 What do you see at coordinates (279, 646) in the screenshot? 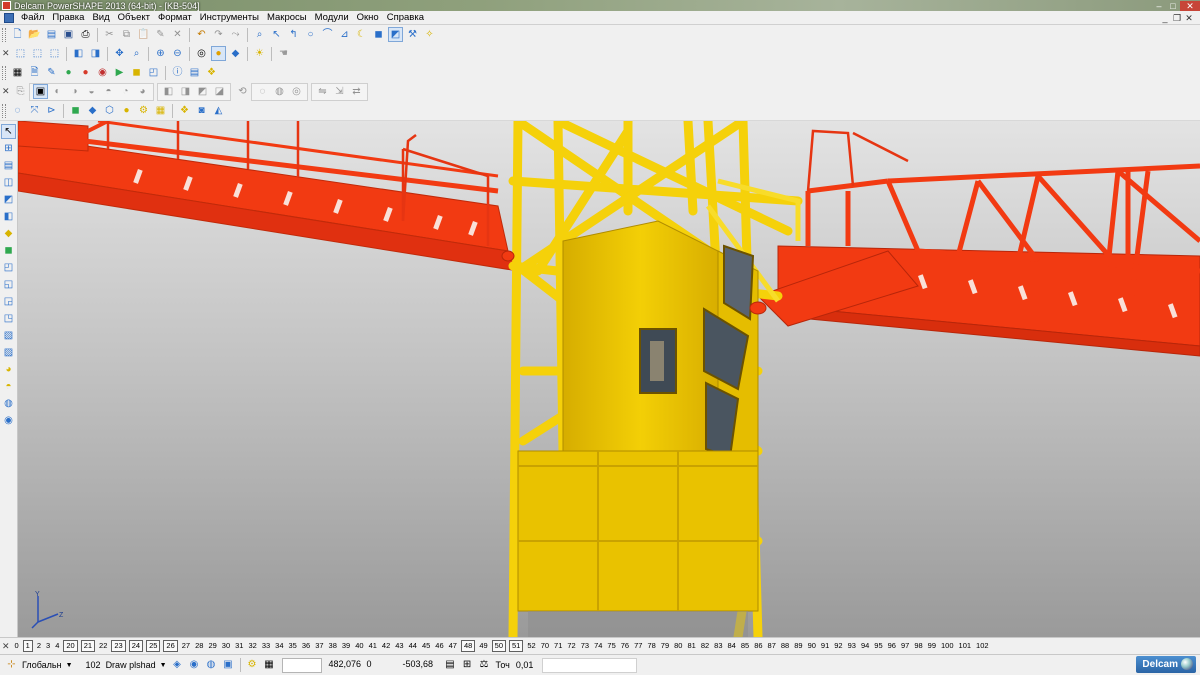
I see `layer-item: 34` at bounding box center [279, 646].